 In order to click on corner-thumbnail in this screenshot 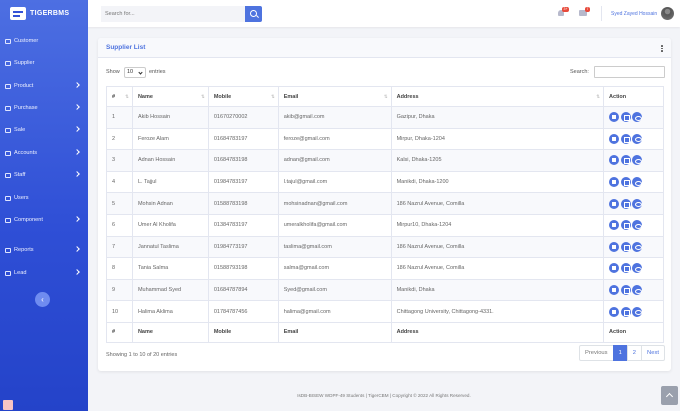, I will do `click(8, 405)`.